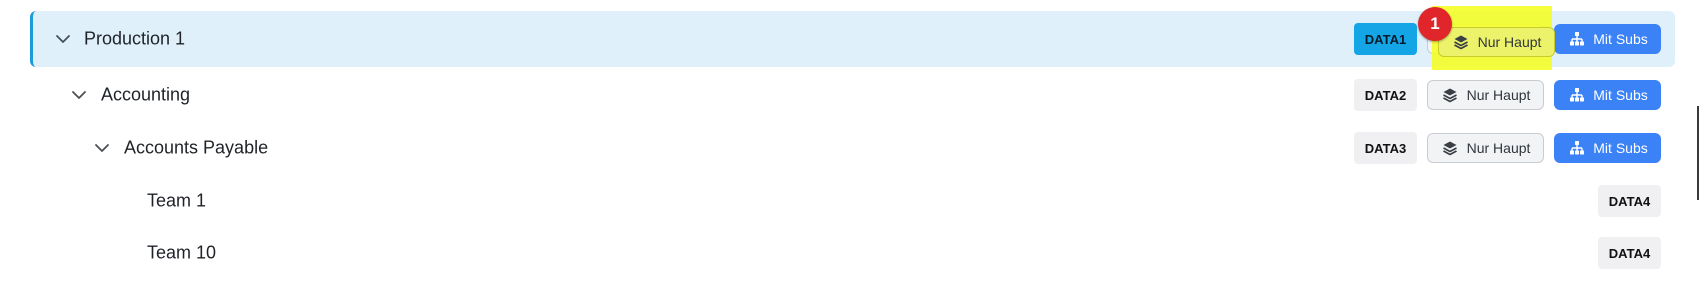 The height and width of the screenshot is (308, 1707). Describe the element at coordinates (135, 38) in the screenshot. I see `tree-row-label: Production 1` at that location.